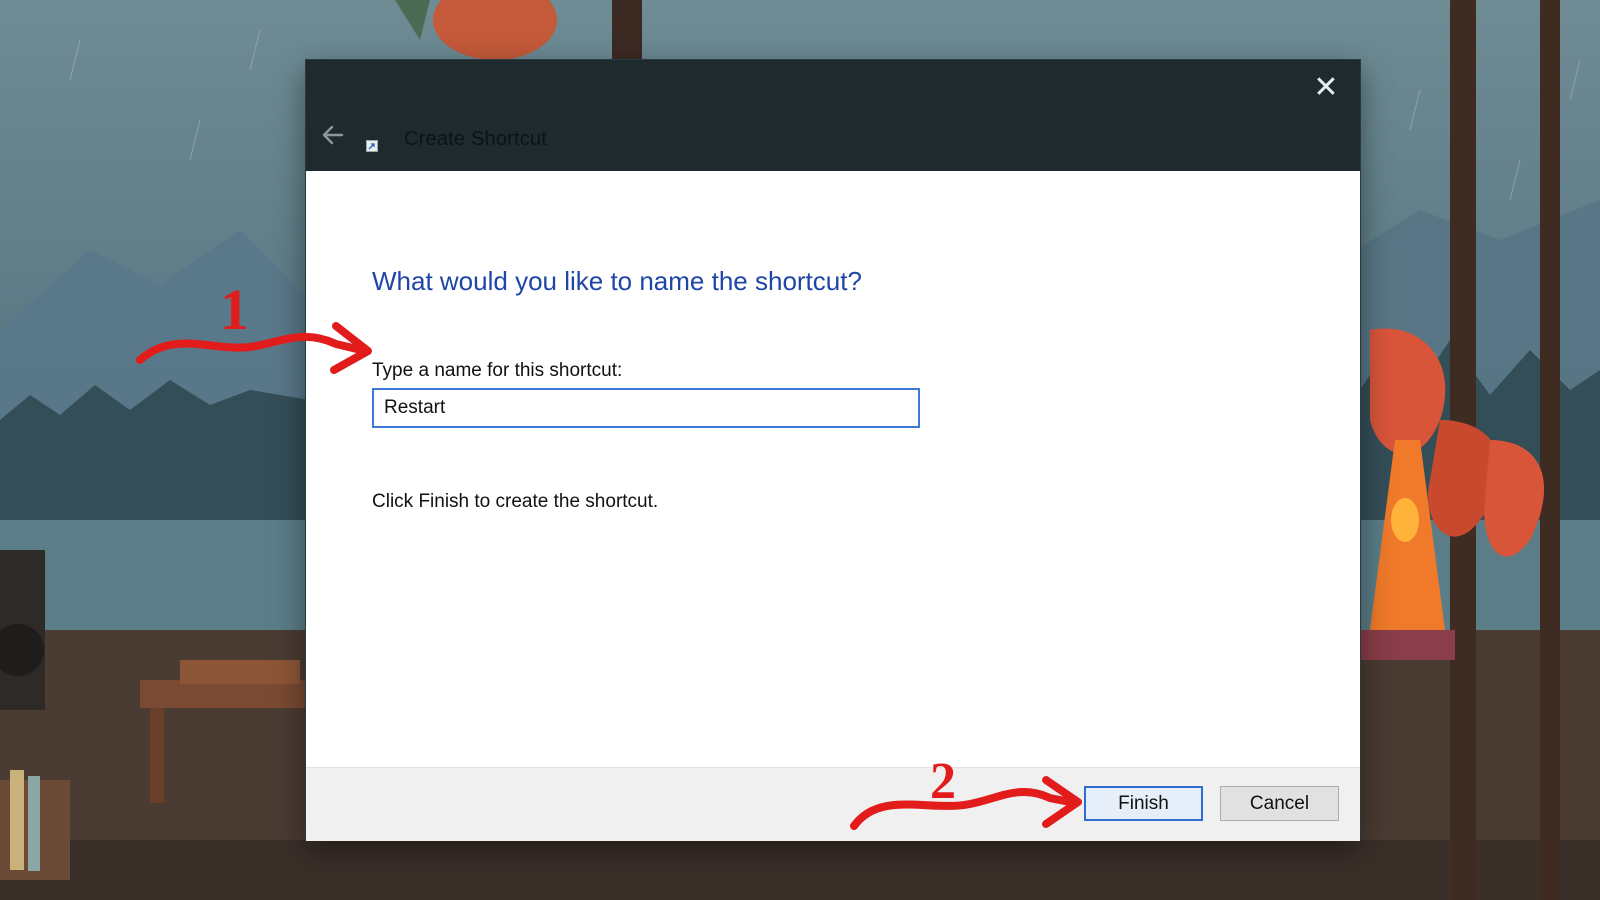  I want to click on title-bar: ✕ Create Shortcut, so click(833, 115).